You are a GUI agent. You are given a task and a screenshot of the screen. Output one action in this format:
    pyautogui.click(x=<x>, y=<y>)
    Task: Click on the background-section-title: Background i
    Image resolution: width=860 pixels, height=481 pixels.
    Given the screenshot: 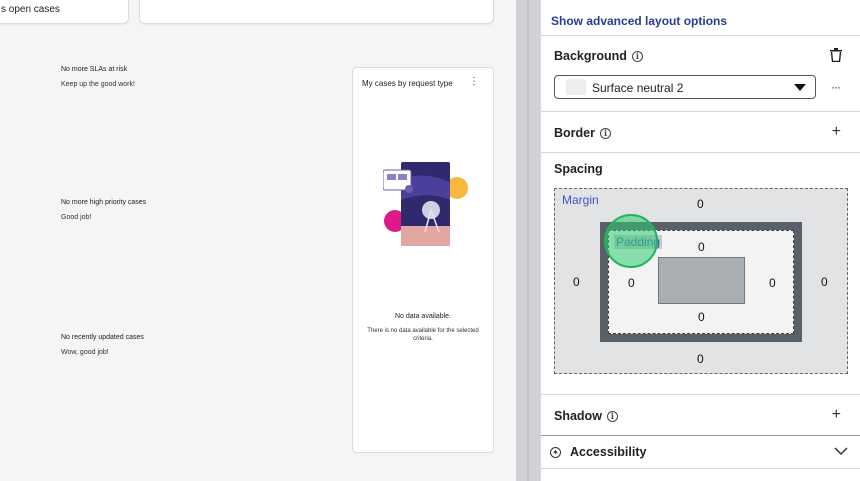 What is the action you would take?
    pyautogui.click(x=598, y=56)
    